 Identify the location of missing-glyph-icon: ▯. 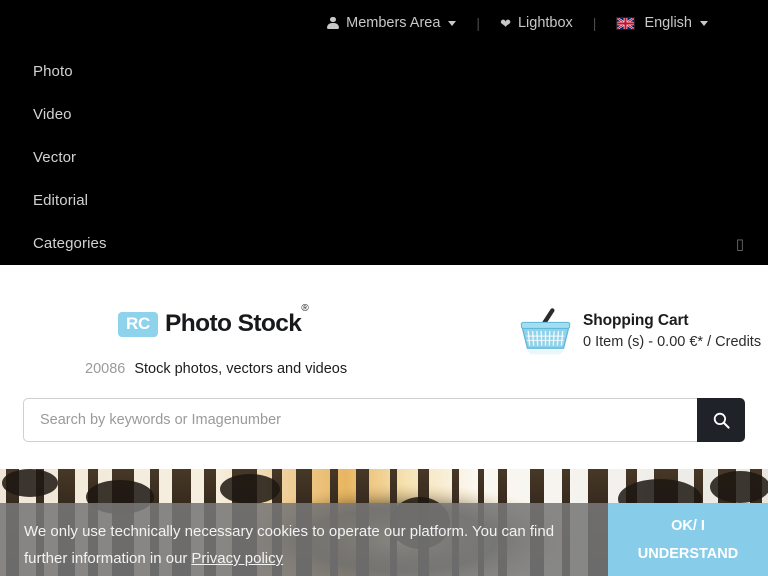
(739, 243).